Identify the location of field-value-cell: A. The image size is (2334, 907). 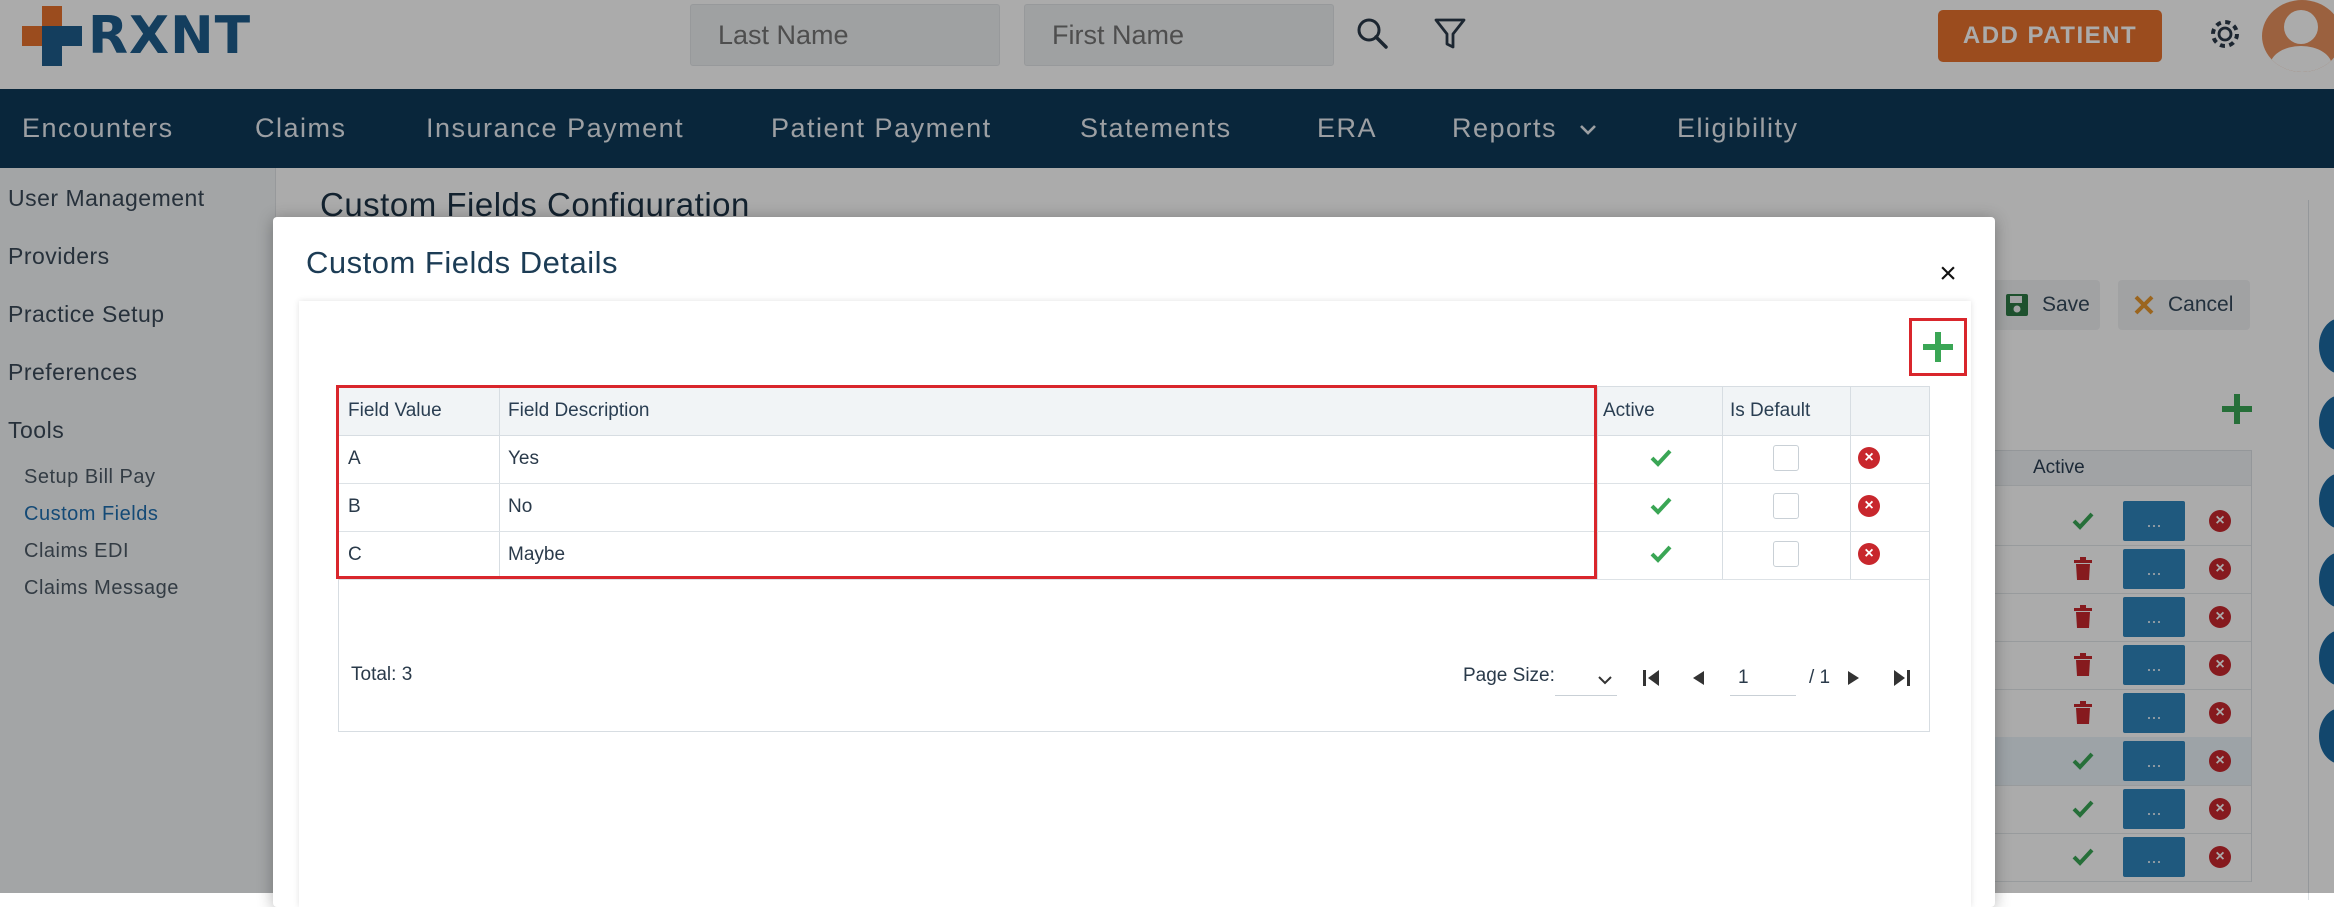
(354, 458).